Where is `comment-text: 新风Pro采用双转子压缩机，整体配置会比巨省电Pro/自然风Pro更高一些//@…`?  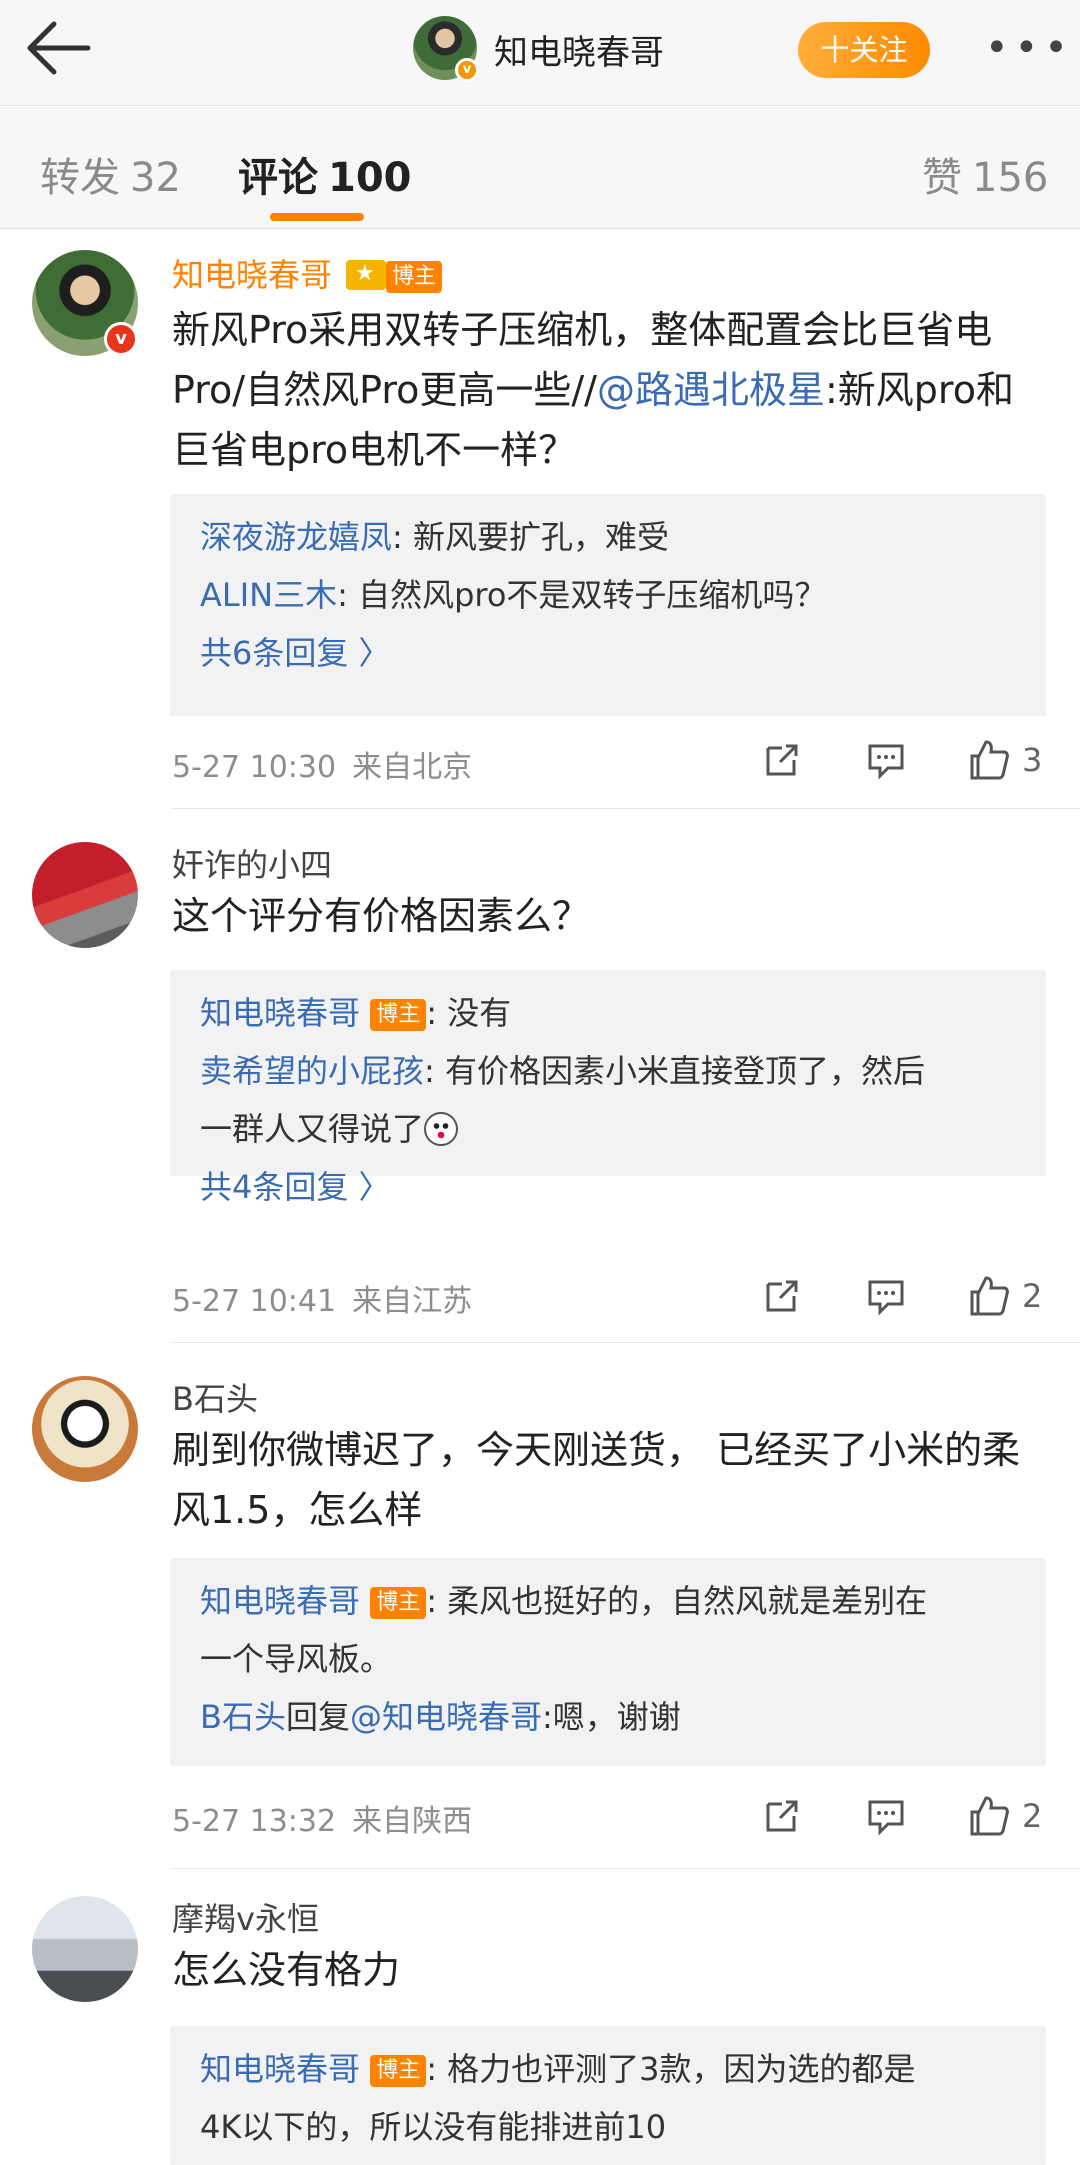
comment-text: 新风Pro采用双转子压缩机，整体配置会比巨省电Pro/自然风Pro更高一些//@… is located at coordinates (607, 390).